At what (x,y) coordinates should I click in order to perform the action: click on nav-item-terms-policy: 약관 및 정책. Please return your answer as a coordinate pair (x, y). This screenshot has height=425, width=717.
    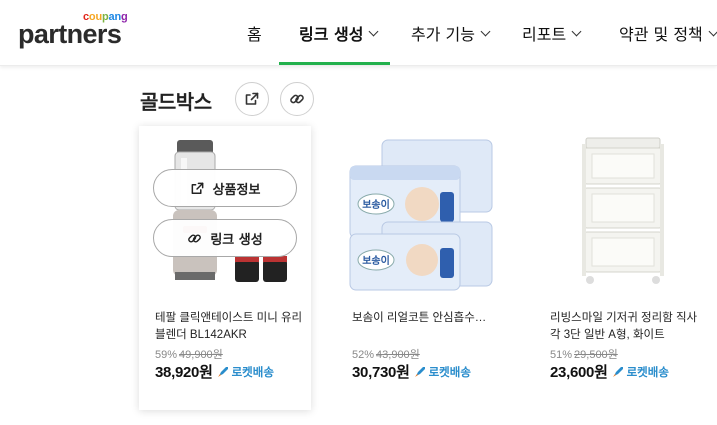
    Looking at the image, I should click on (668, 33).